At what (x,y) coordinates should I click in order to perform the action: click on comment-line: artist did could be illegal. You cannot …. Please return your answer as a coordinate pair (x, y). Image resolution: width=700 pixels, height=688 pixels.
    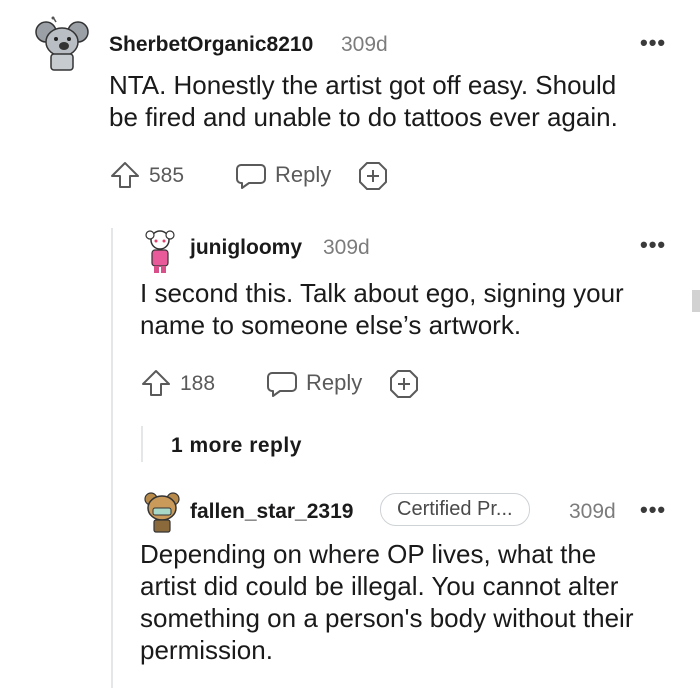
    Looking at the image, I should click on (379, 586).